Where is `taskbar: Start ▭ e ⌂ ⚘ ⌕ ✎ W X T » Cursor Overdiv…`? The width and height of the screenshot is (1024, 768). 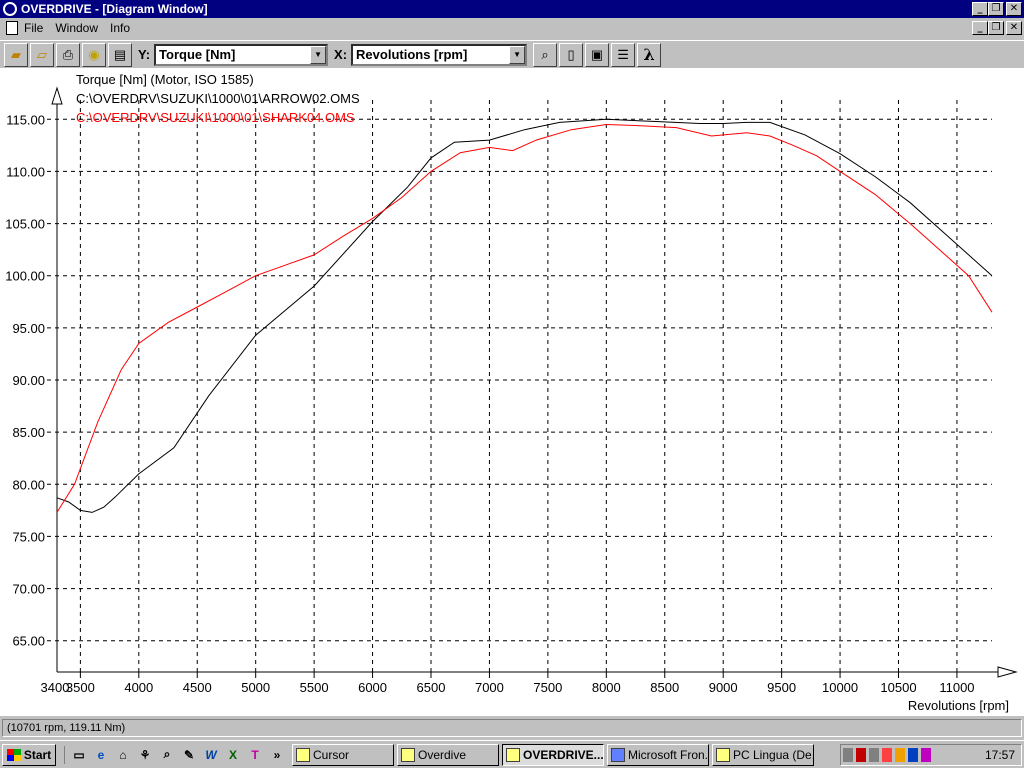 taskbar: Start ▭ e ⌂ ⚘ ⌕ ✎ W X T » Cursor Overdiv… is located at coordinates (512, 754).